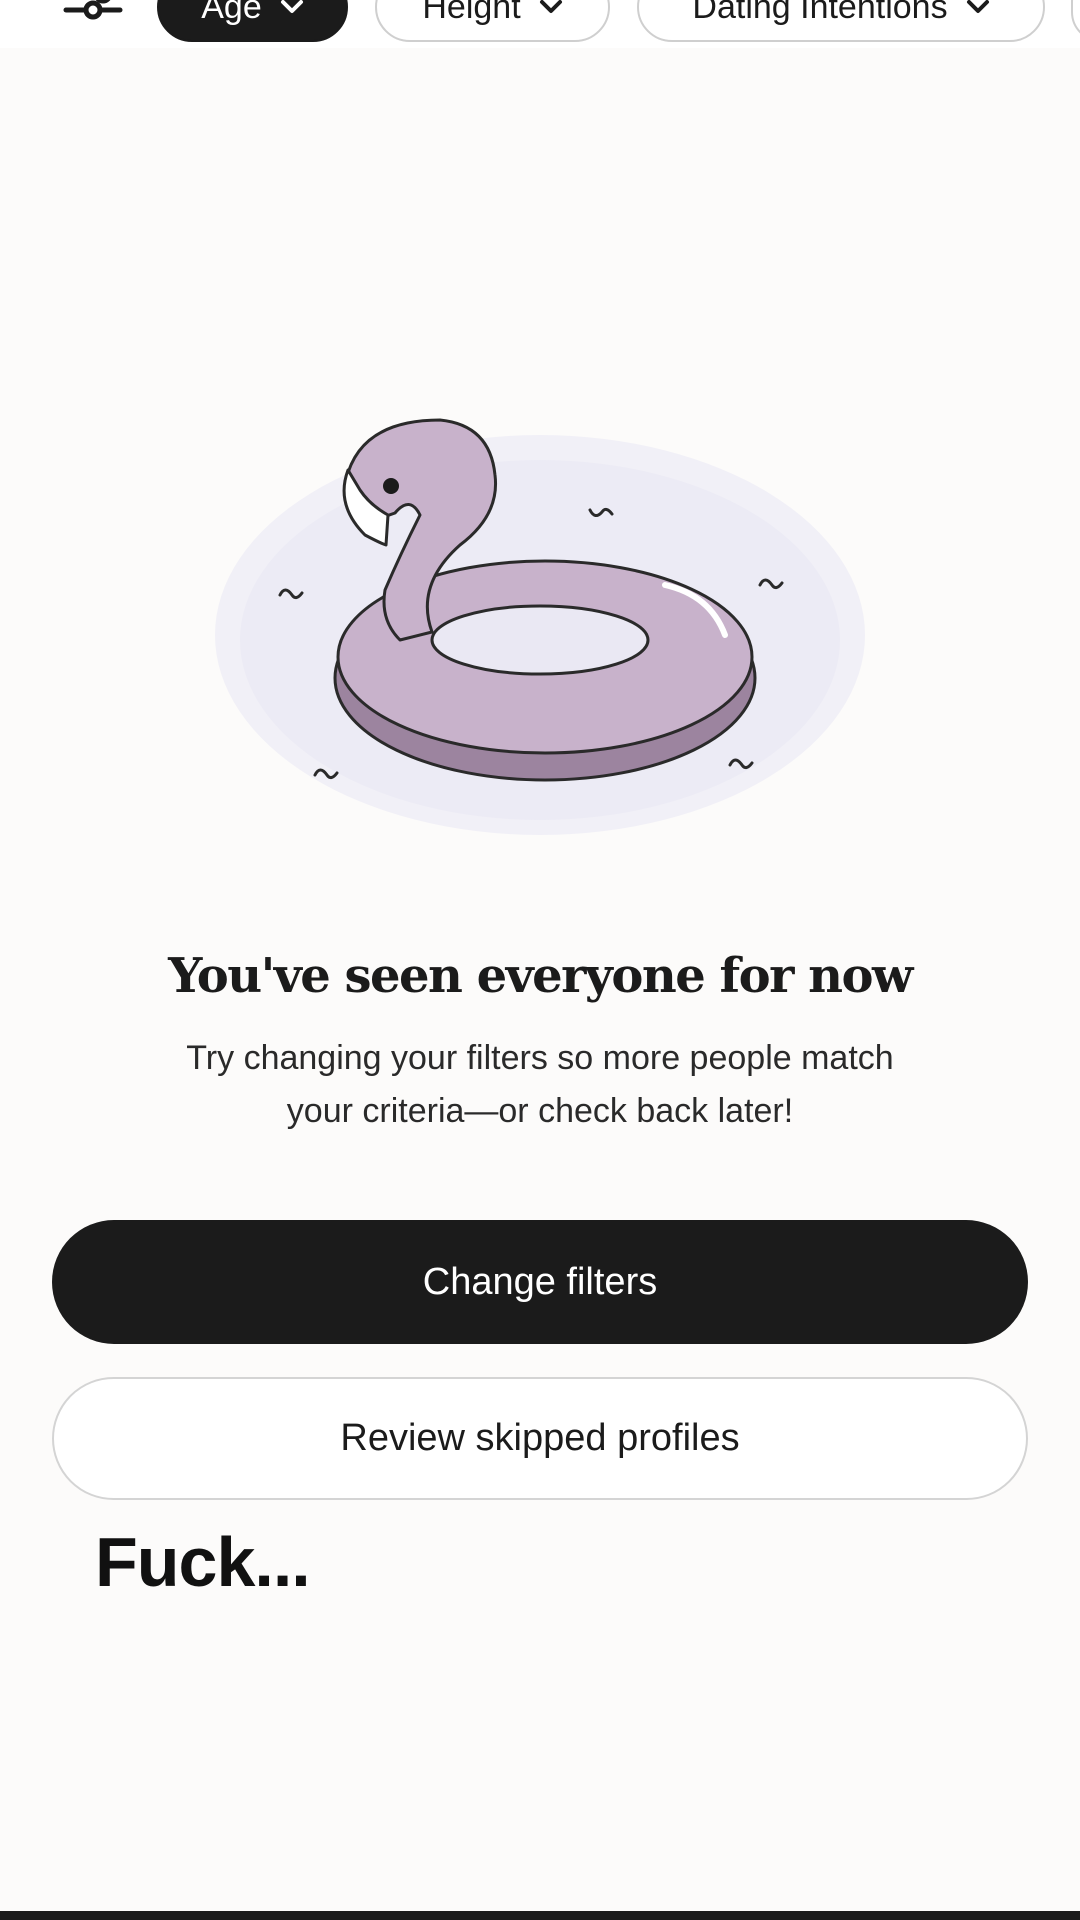  I want to click on chip-height: Height, so click(492, 21).